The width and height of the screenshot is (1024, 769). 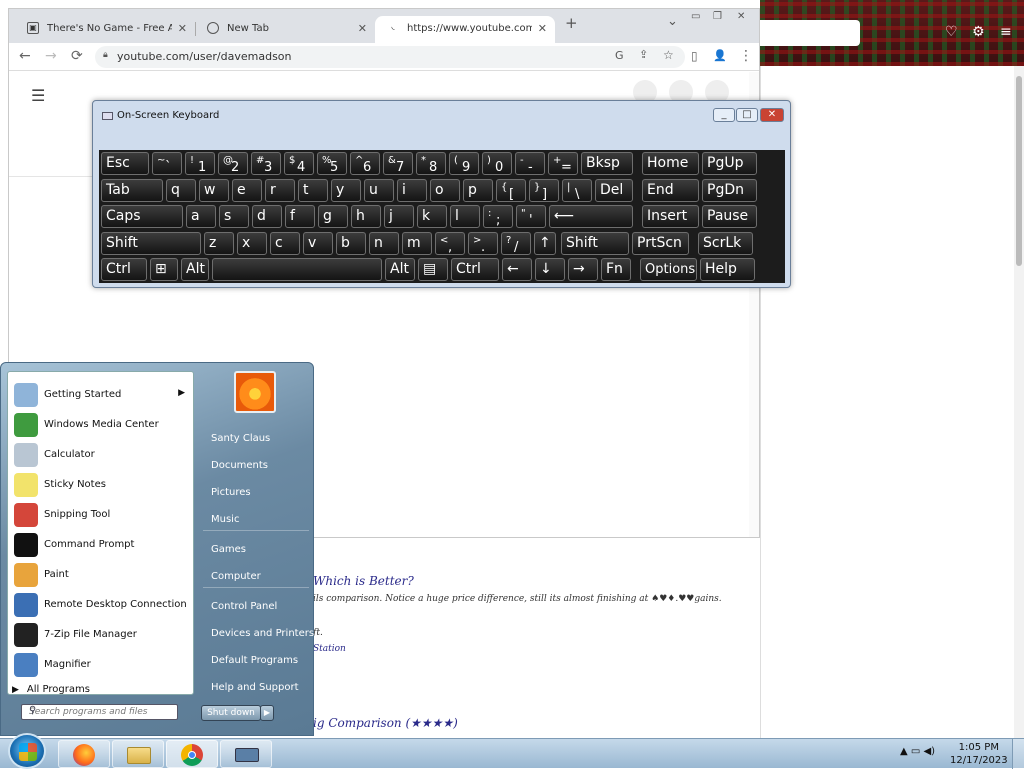 What do you see at coordinates (616, 269) in the screenshot?
I see `key: Fn` at bounding box center [616, 269].